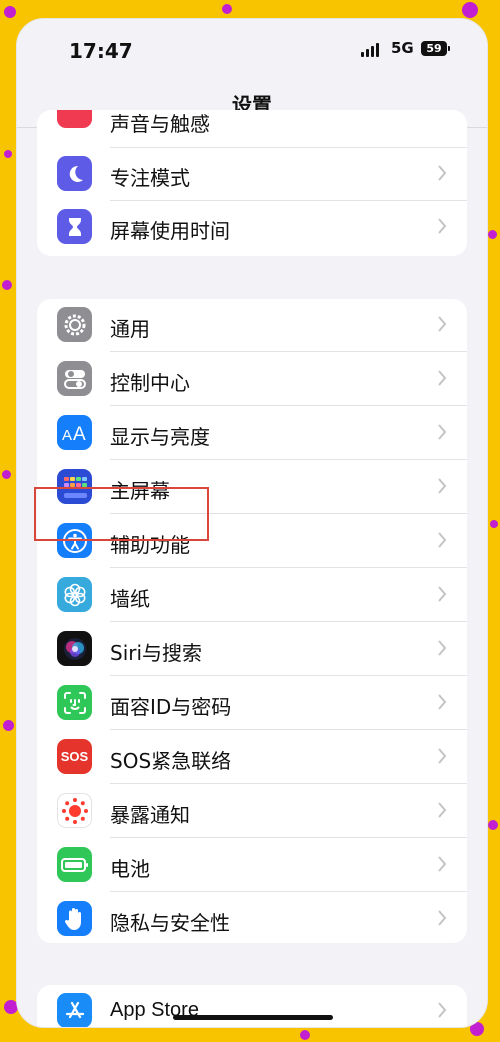 The image size is (500, 1042). What do you see at coordinates (252, 811) in the screenshot?
I see `settings-row-exposure: 暴露通知` at bounding box center [252, 811].